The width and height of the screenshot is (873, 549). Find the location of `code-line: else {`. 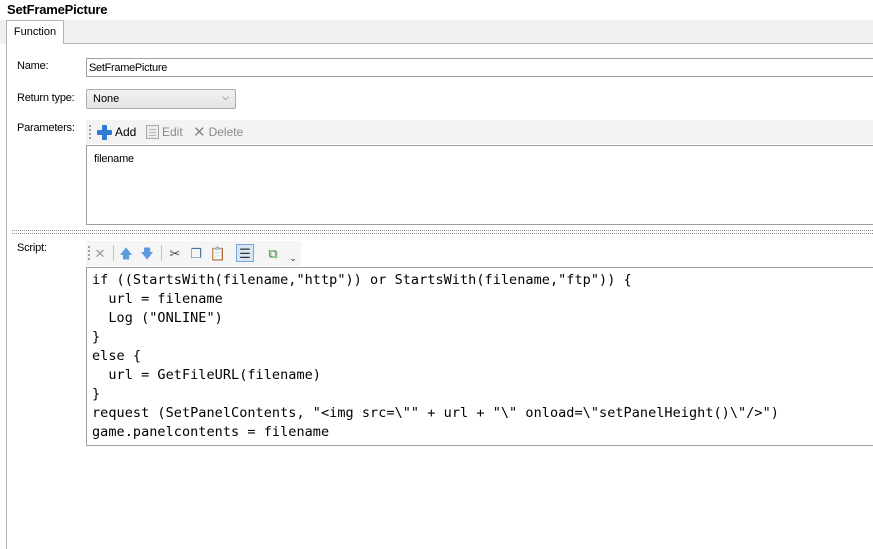

code-line: else { is located at coordinates (482, 356).